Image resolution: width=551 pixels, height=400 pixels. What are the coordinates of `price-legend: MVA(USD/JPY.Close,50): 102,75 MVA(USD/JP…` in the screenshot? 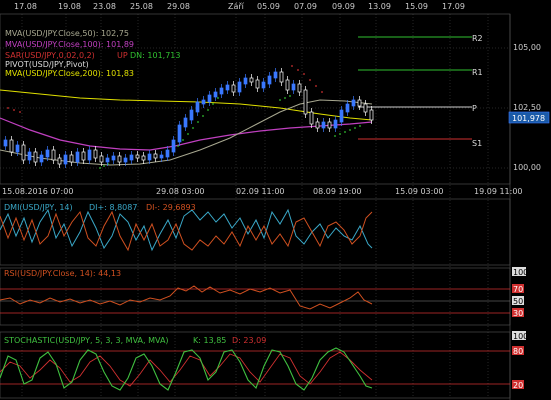 It's located at (92, 53).